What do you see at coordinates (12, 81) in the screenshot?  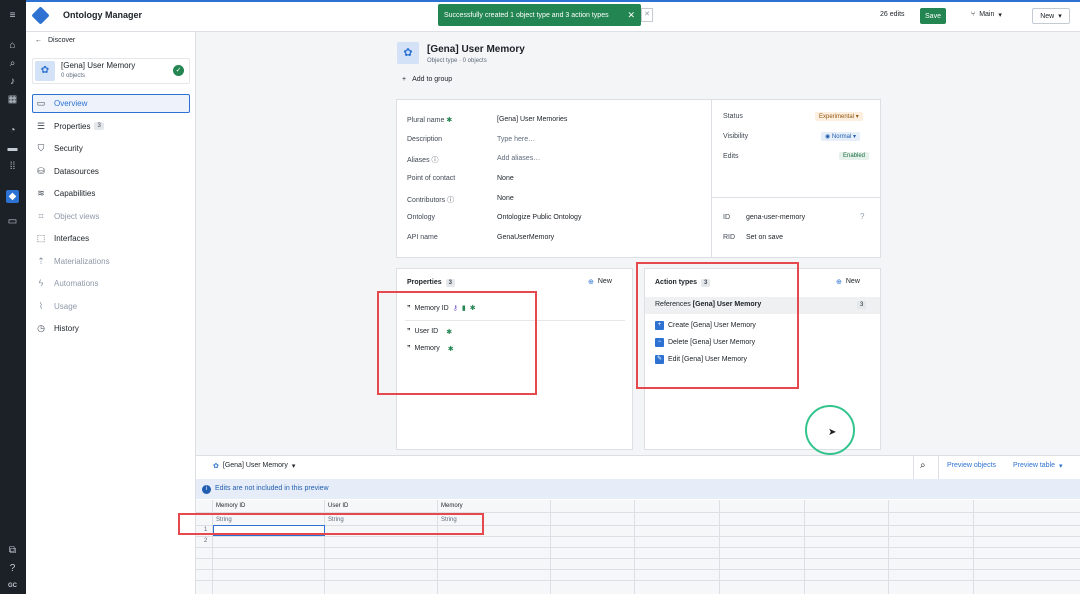 I see `notifications-icon: ♪` at bounding box center [12, 81].